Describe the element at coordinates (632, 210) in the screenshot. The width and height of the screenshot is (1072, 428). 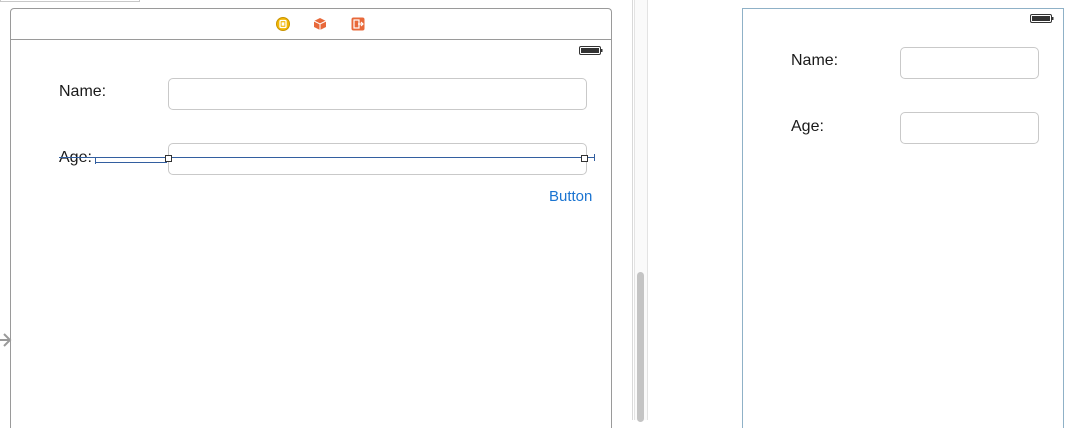
I see `pane-divider` at that location.